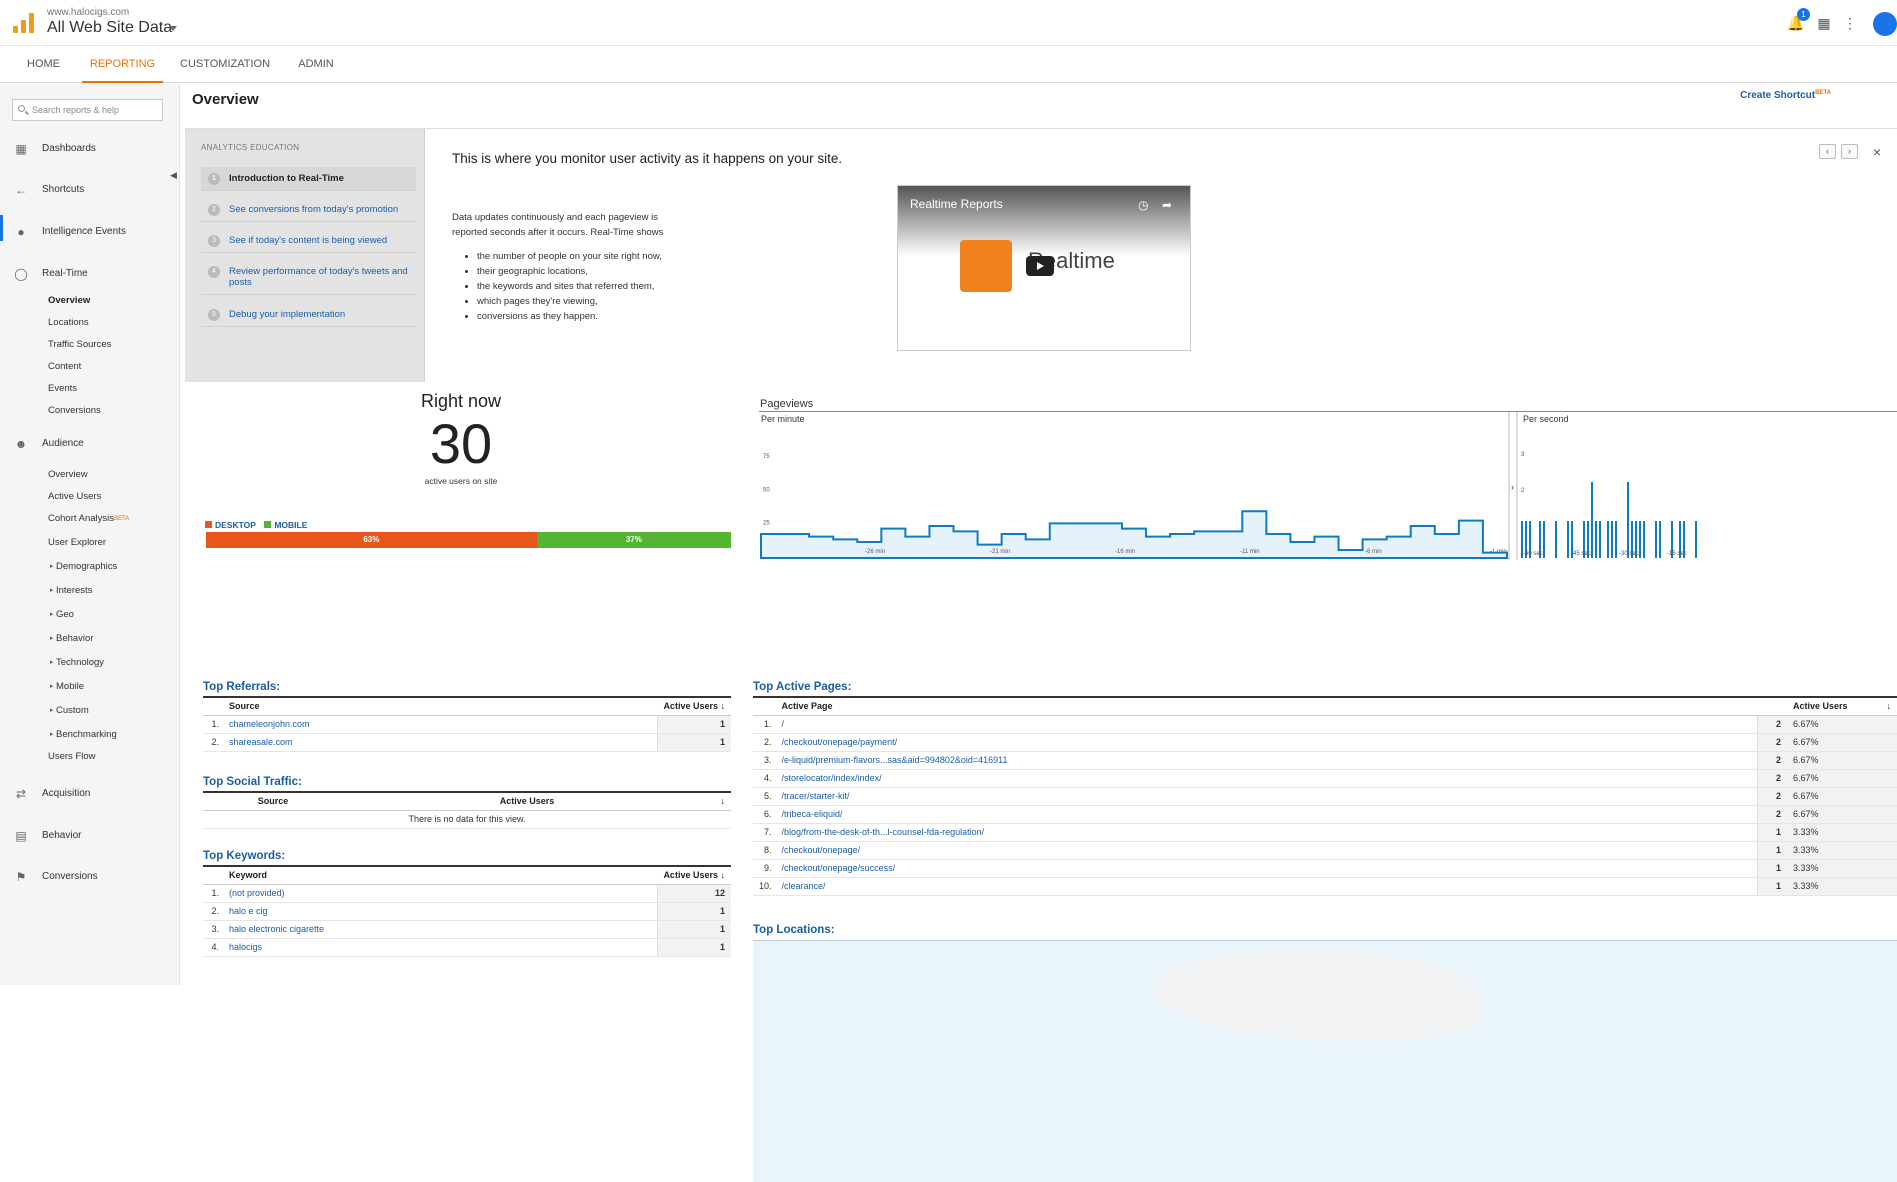 The width and height of the screenshot is (1897, 1182). Describe the element at coordinates (90, 149) in the screenshot. I see `sidebar-item-dashboards: ▦ Dashboards` at that location.